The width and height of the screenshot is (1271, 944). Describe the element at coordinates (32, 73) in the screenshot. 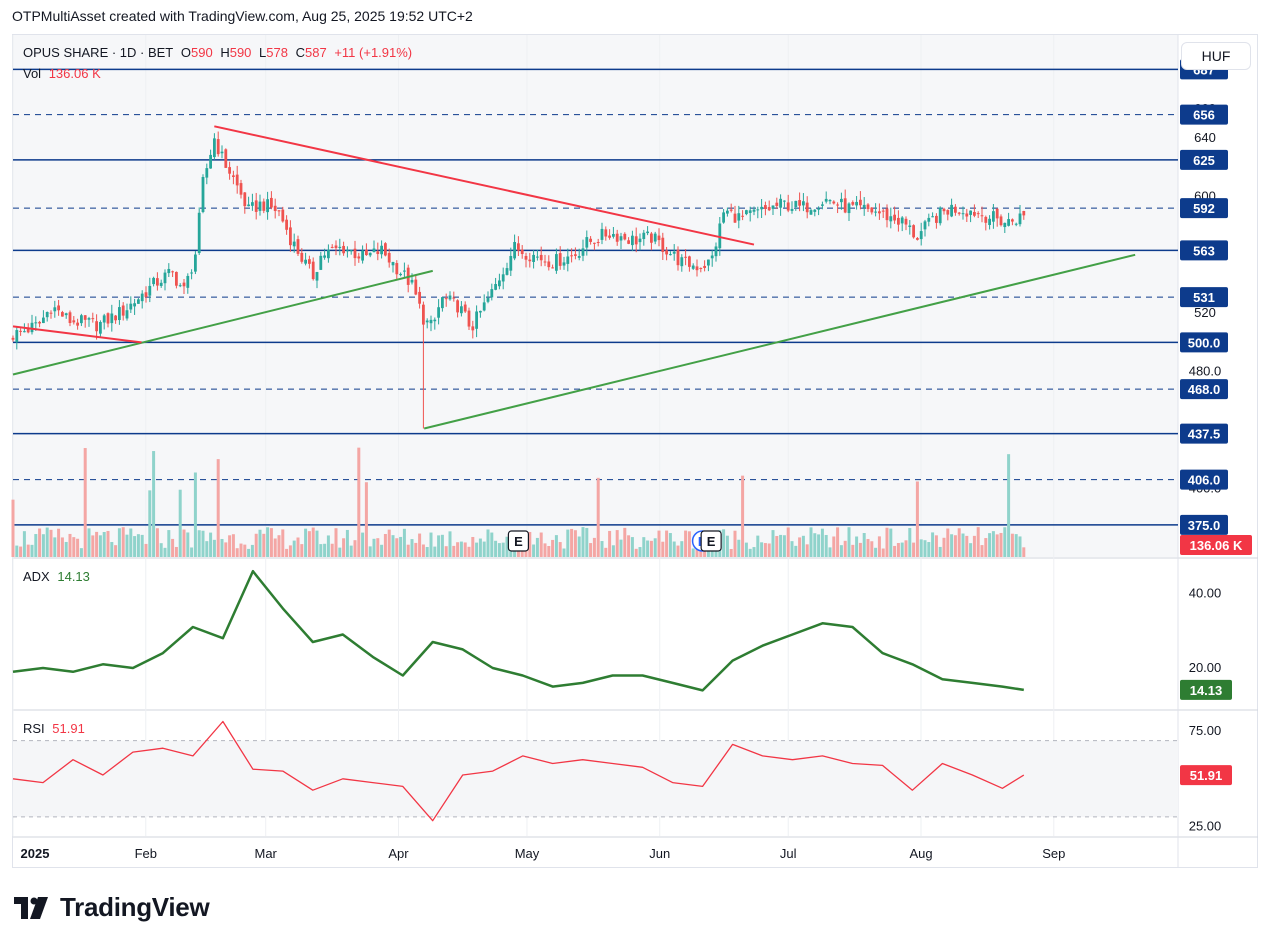

I see `volume-label: Vol` at that location.